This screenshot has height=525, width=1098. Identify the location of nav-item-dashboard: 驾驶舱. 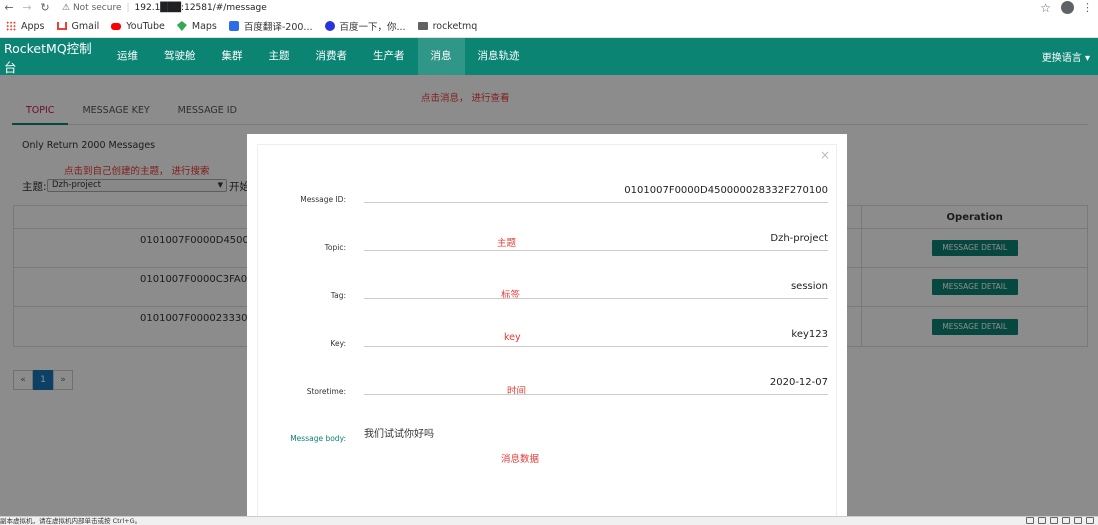
(180, 56).